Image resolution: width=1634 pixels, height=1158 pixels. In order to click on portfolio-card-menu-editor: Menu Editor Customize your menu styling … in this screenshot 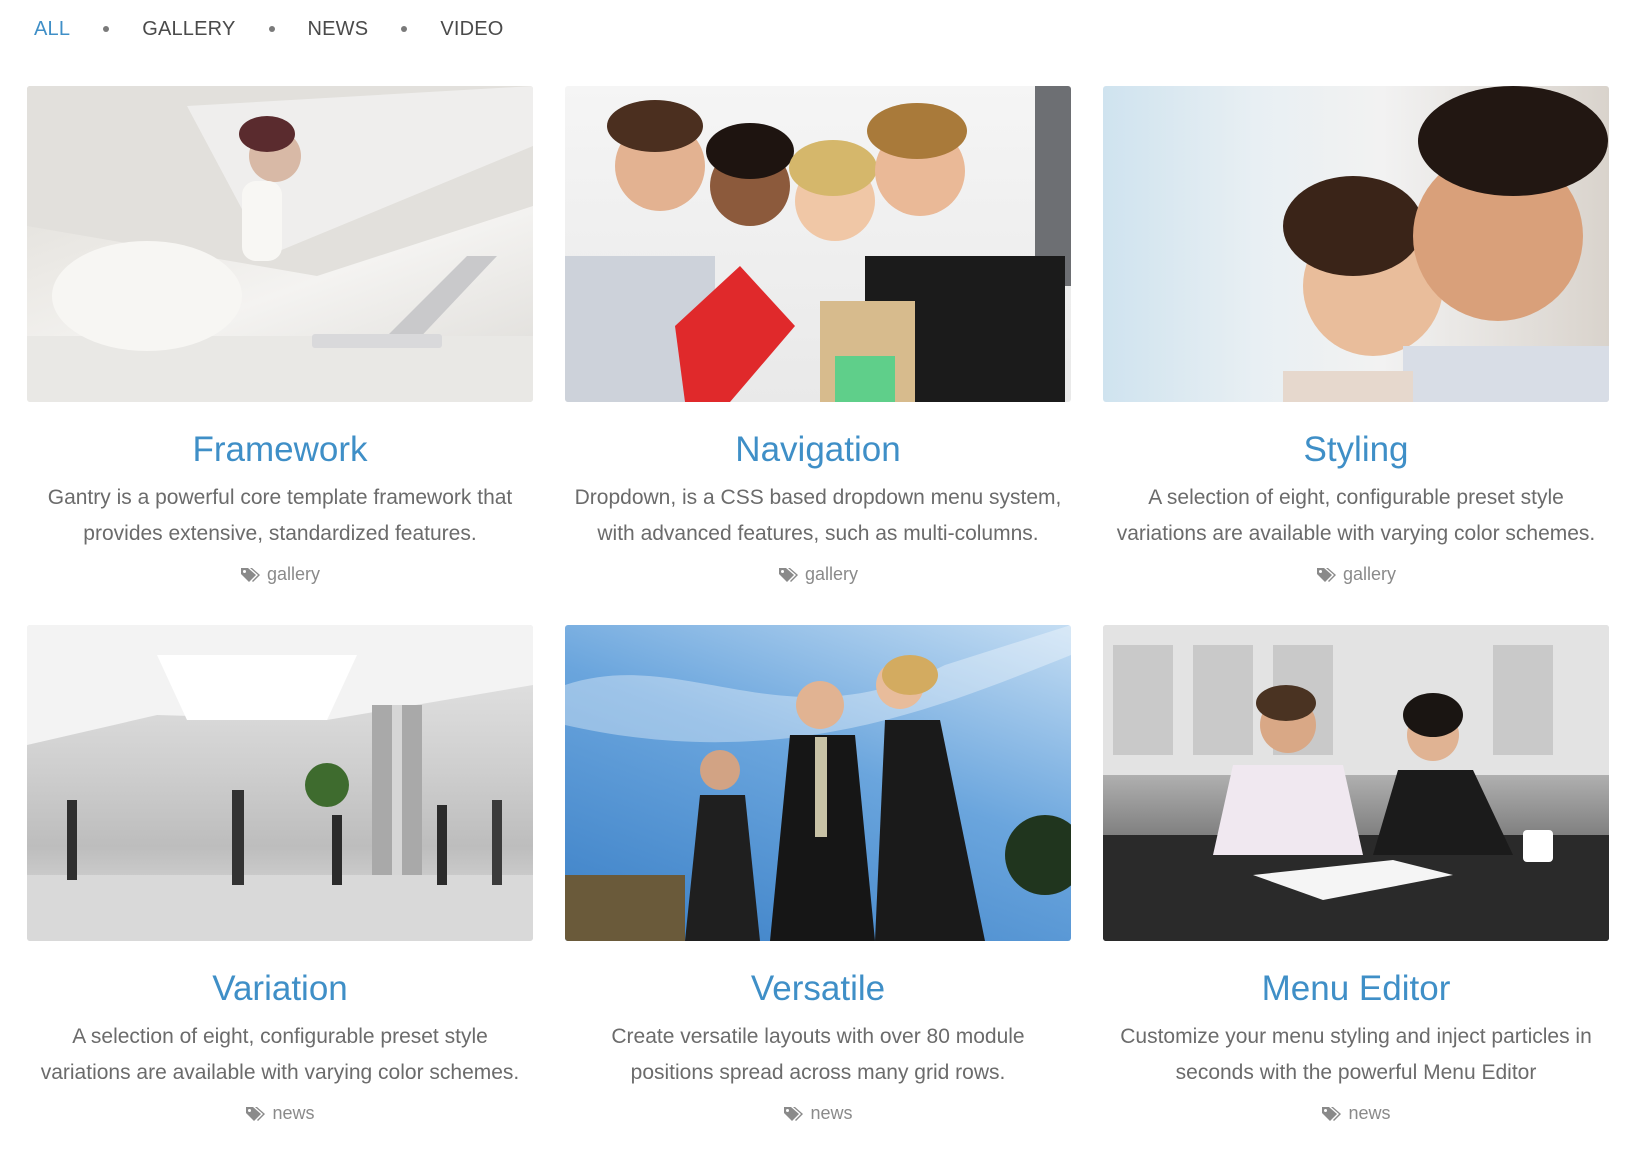, I will do `click(1356, 874)`.